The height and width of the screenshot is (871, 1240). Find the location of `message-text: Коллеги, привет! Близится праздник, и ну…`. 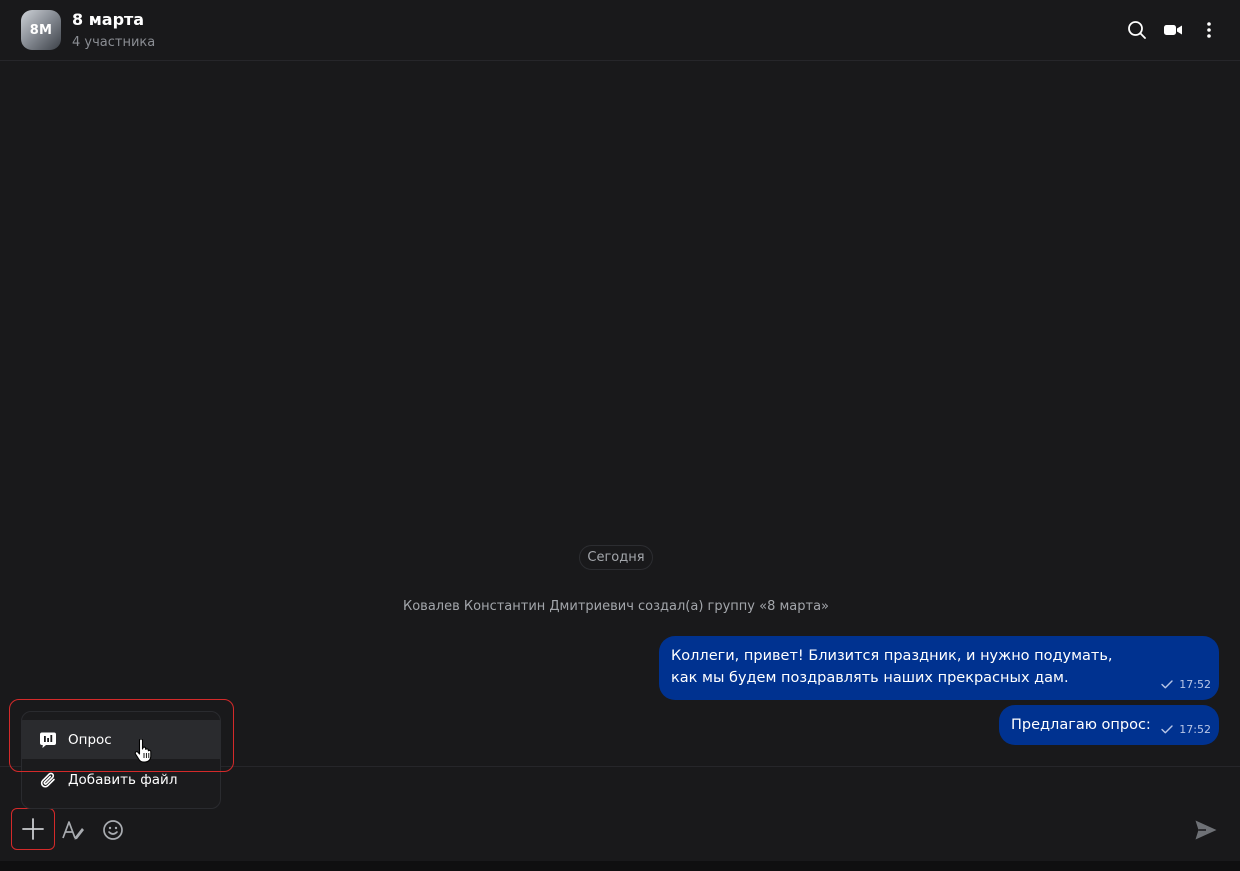

message-text: Коллеги, привет! Близится праздник, и ну… is located at coordinates (892, 667).